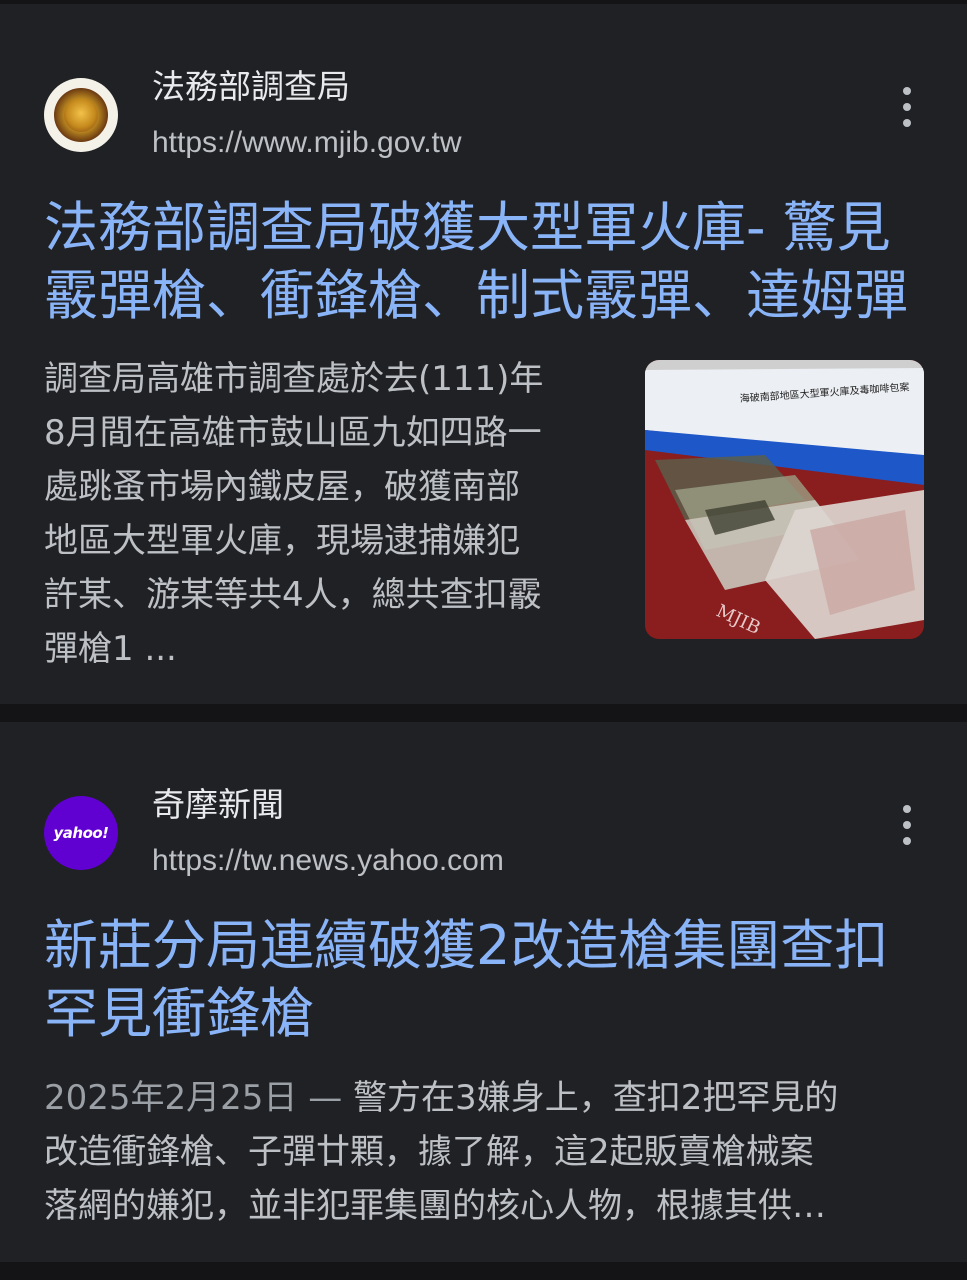 The height and width of the screenshot is (1280, 967). Describe the element at coordinates (307, 142) in the screenshot. I see `source-url: https://www.mjib.gov.tw` at that location.